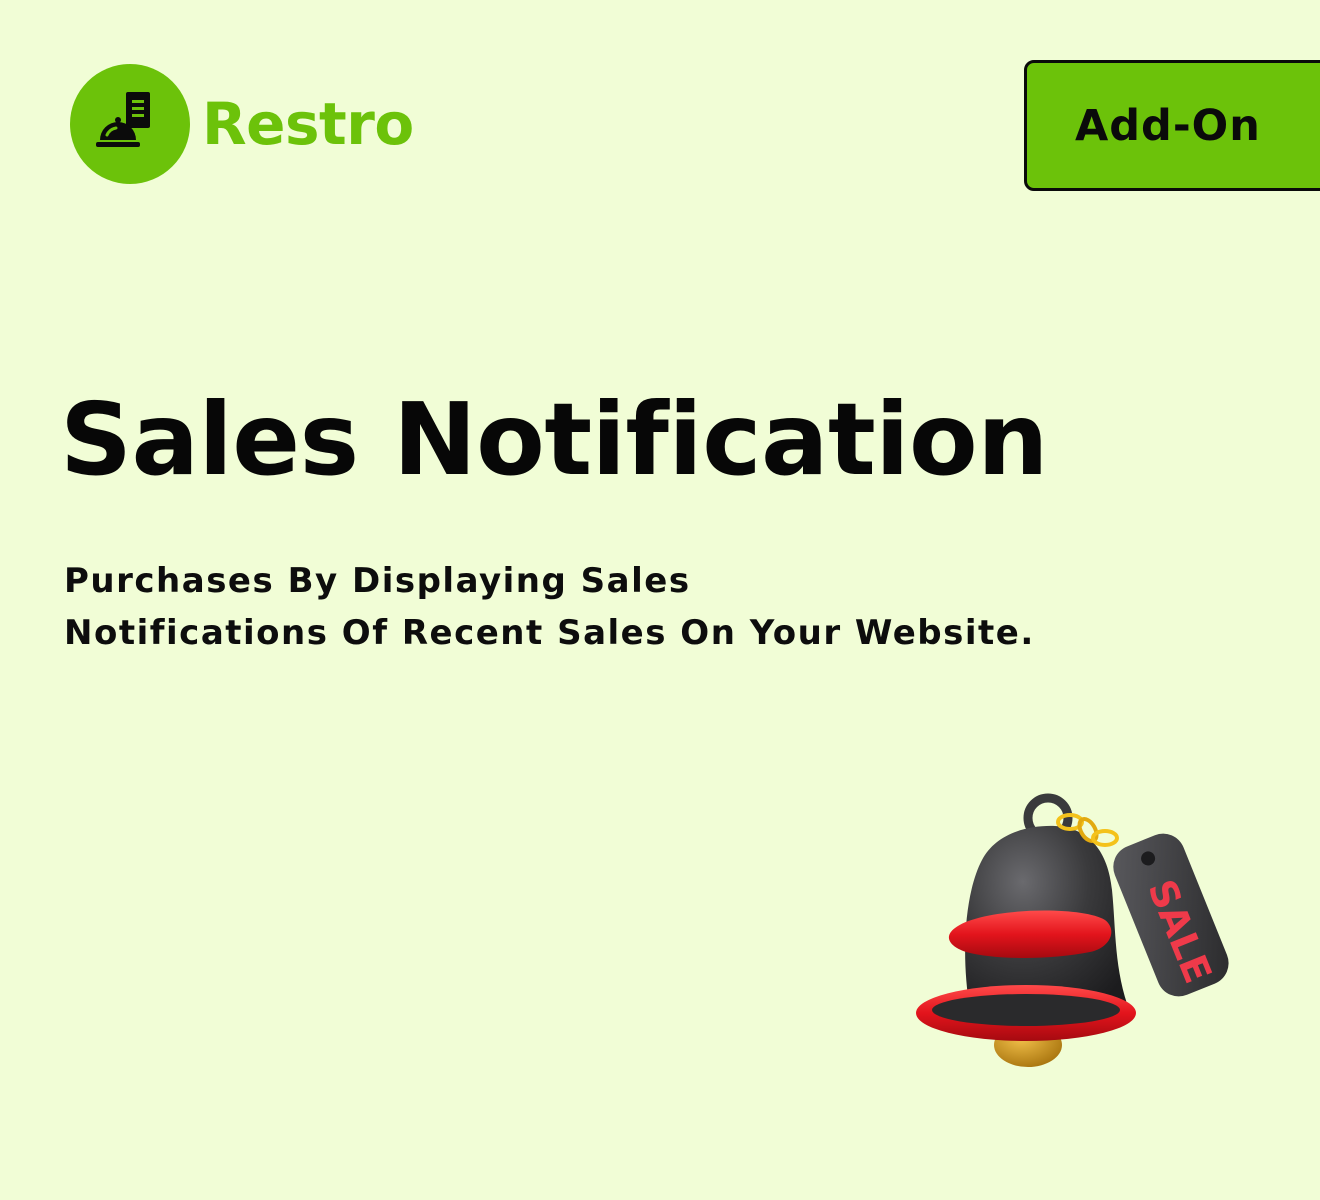  What do you see at coordinates (1172, 125) in the screenshot?
I see `add-on-button: Add-On` at bounding box center [1172, 125].